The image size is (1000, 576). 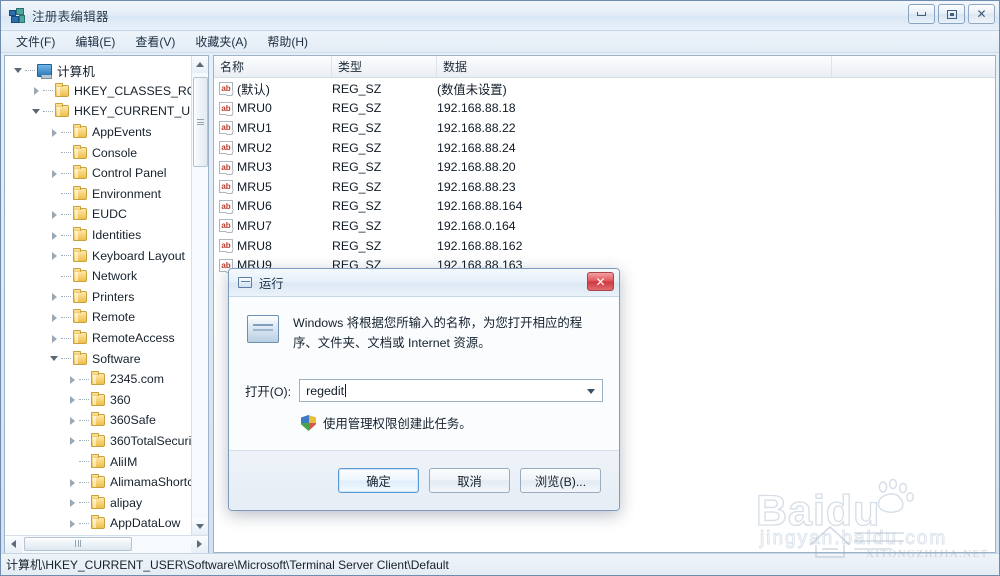 What do you see at coordinates (604, 187) in the screenshot?
I see `table-row: ab MRU5 REG_SZ 192.168.88.23` at bounding box center [604, 187].